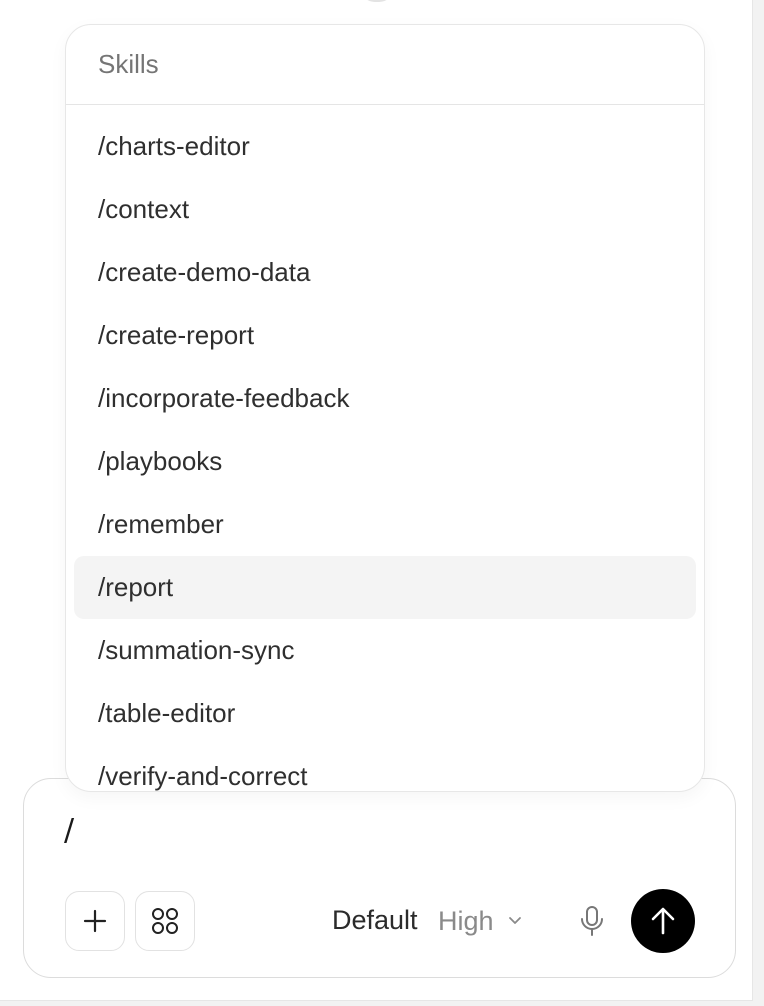  What do you see at coordinates (385, 65) in the screenshot?
I see `skills-header: Skills` at bounding box center [385, 65].